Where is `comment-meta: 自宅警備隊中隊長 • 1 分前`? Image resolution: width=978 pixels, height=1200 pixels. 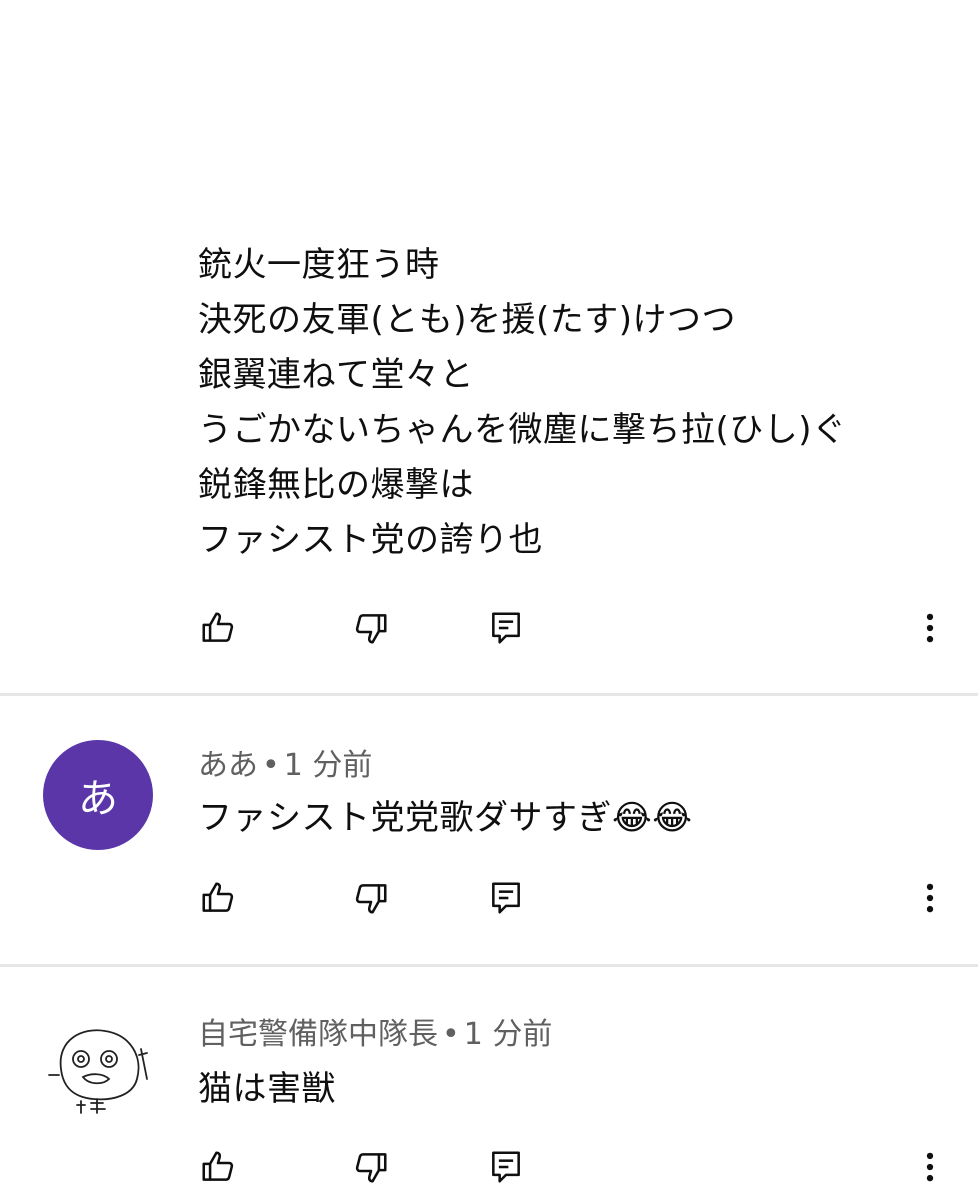
comment-meta: 自宅警備隊中隊長 • 1 分前 is located at coordinates (375, 1031).